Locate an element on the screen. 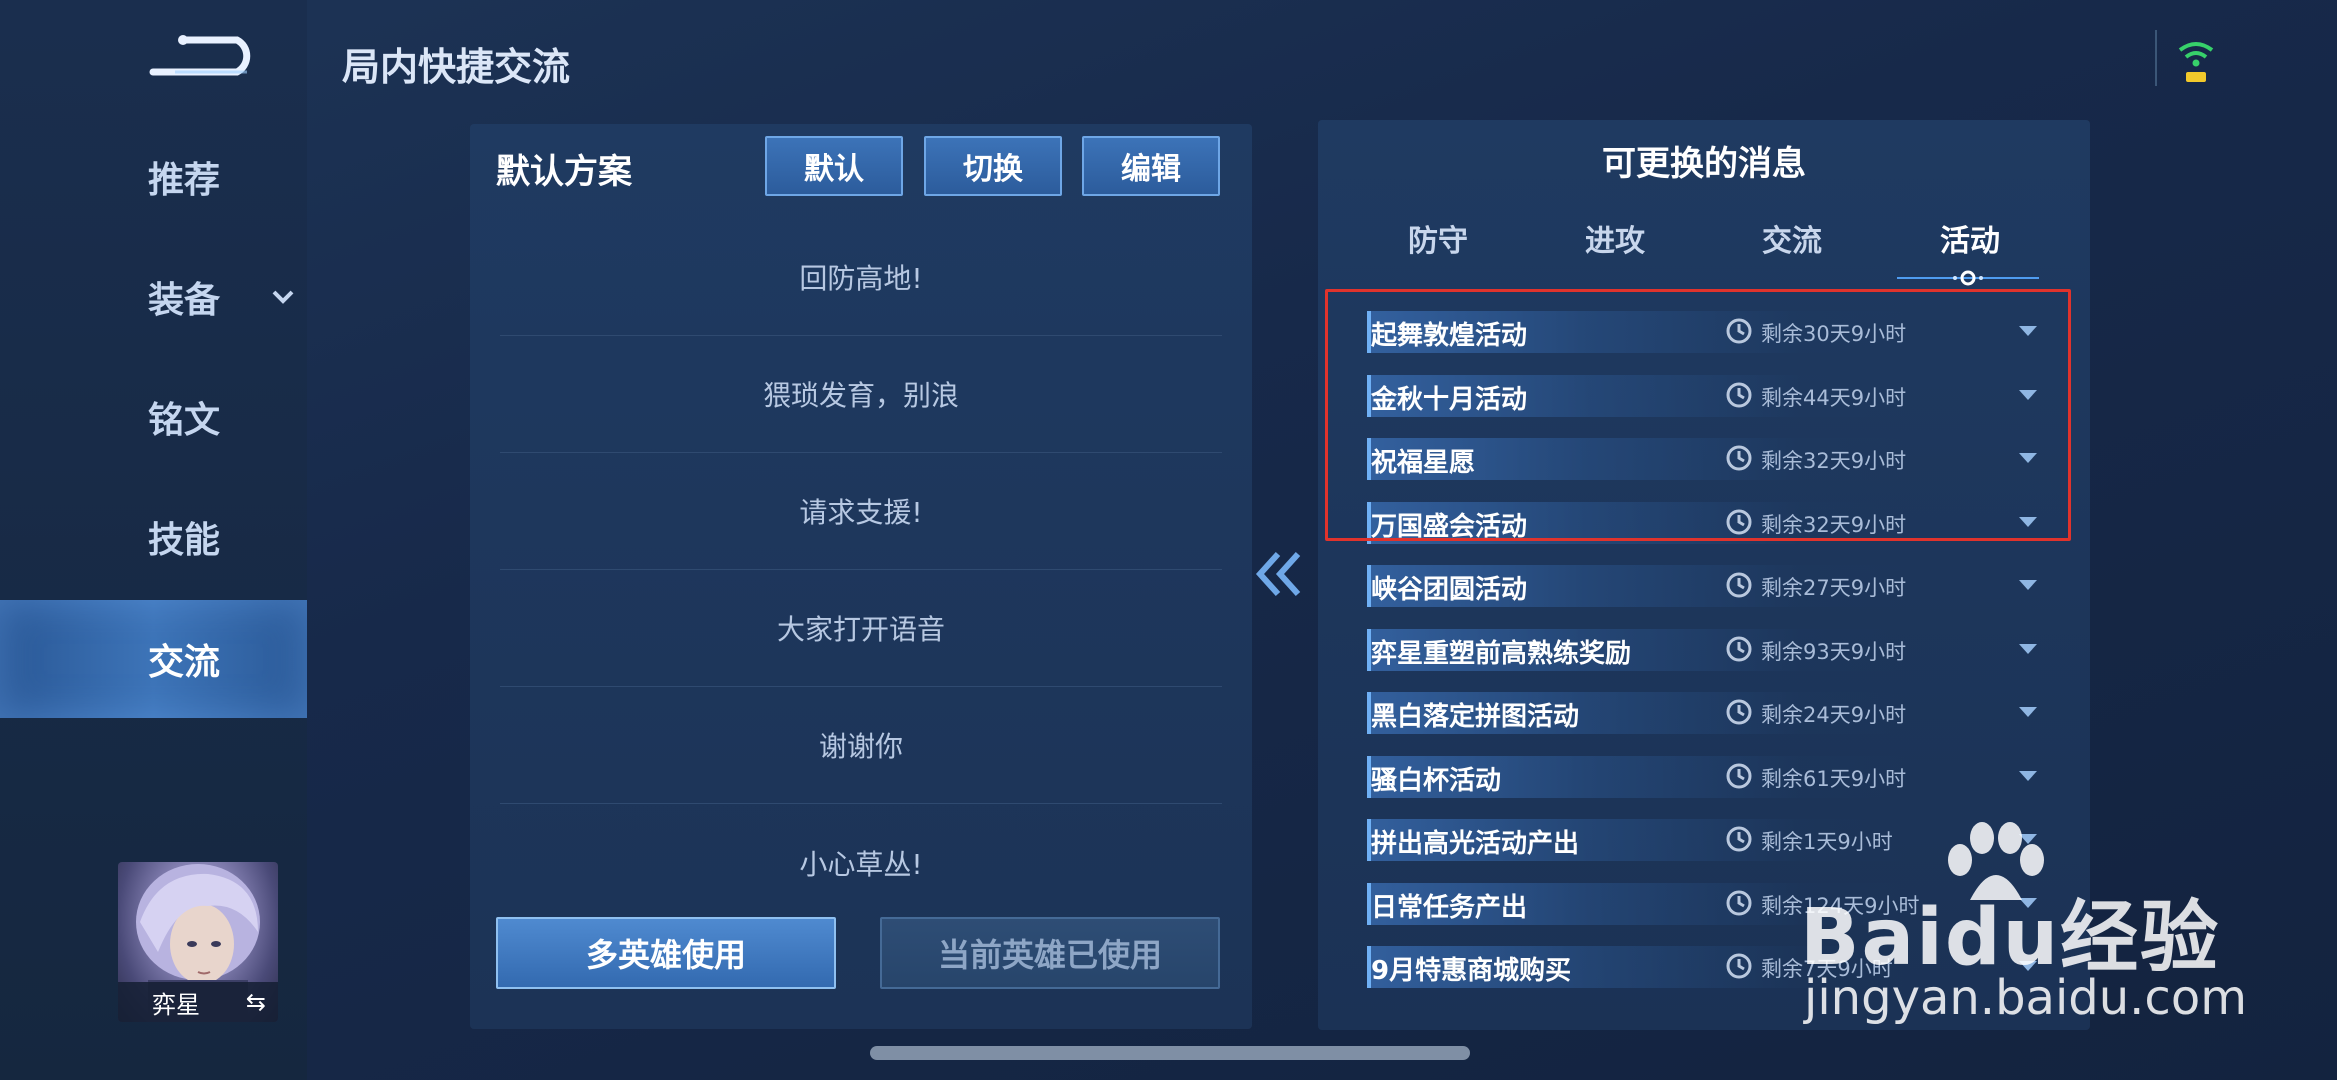  event-time: 剩余27天9小时 is located at coordinates (1834, 588).